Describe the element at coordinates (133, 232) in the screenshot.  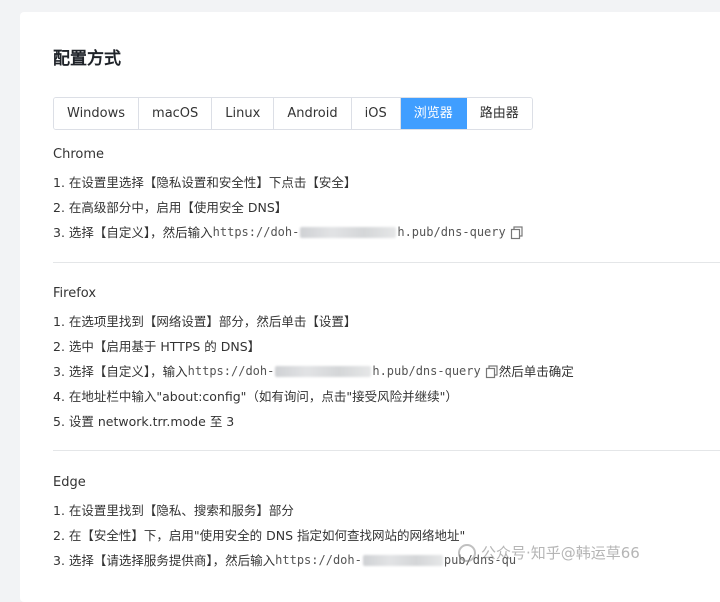
I see `chrome-step-3-text: 3. 选择【自定义】，然后输入` at that location.